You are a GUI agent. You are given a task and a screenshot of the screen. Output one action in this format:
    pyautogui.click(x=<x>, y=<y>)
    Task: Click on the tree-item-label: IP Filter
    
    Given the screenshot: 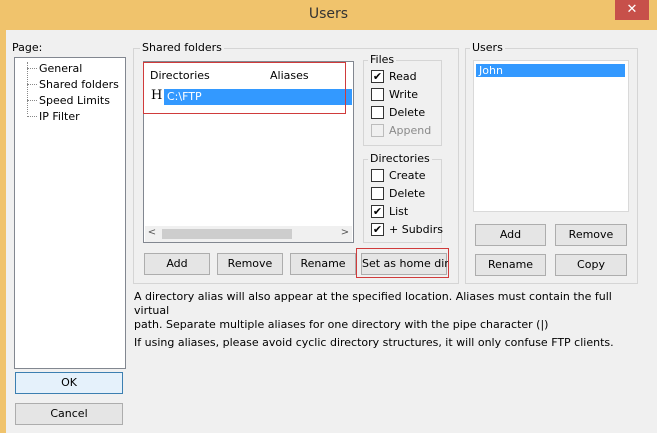 What is the action you would take?
    pyautogui.click(x=59, y=116)
    